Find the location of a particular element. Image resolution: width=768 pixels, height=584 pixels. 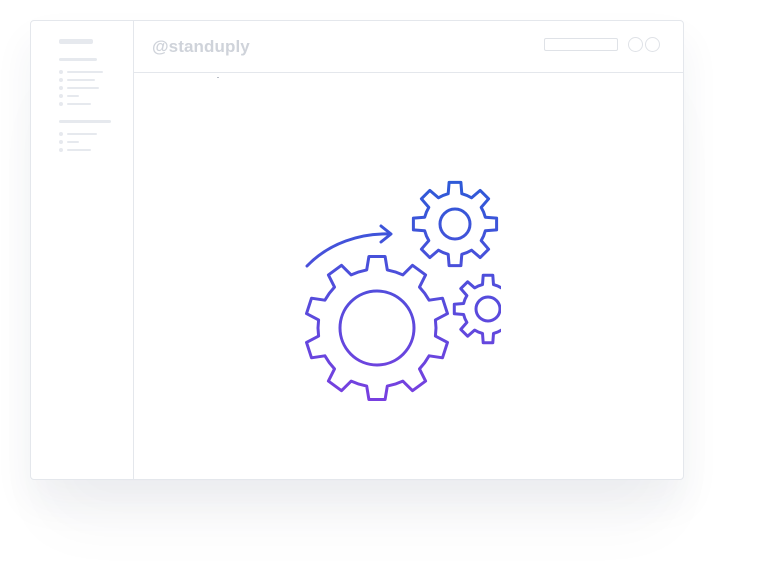

small-gear-hub-icon is located at coordinates (487, 309).